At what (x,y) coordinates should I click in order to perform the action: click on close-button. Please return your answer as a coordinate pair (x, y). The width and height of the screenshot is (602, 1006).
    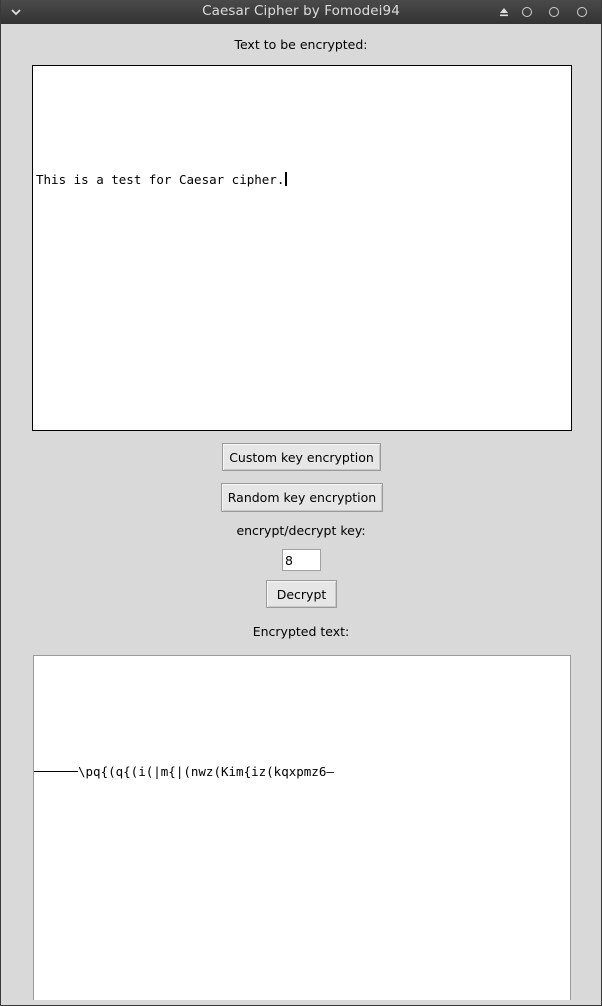
    Looking at the image, I should click on (582, 12).